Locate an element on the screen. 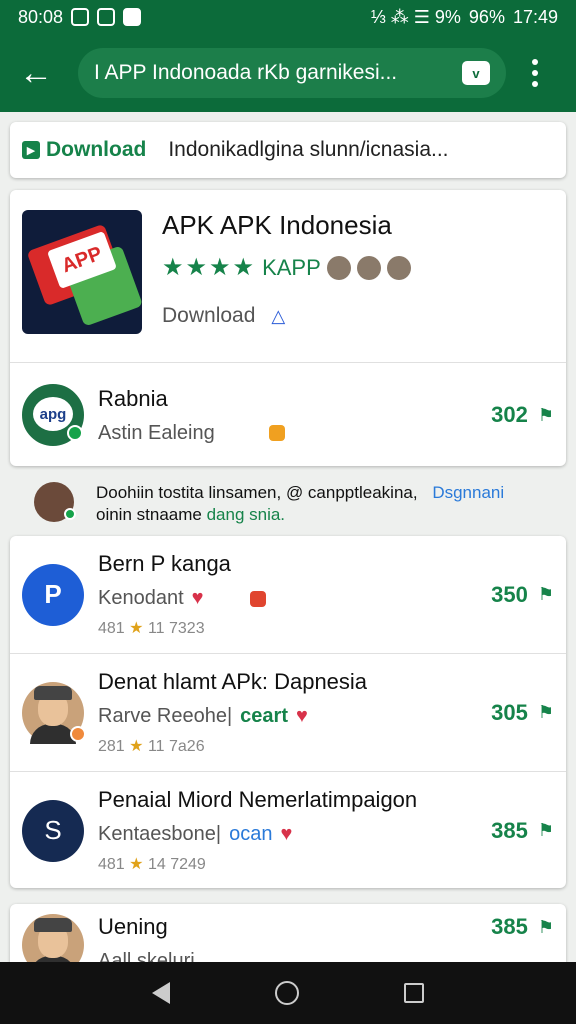  notice-line2: oinin stnaame is located at coordinates (149, 514).